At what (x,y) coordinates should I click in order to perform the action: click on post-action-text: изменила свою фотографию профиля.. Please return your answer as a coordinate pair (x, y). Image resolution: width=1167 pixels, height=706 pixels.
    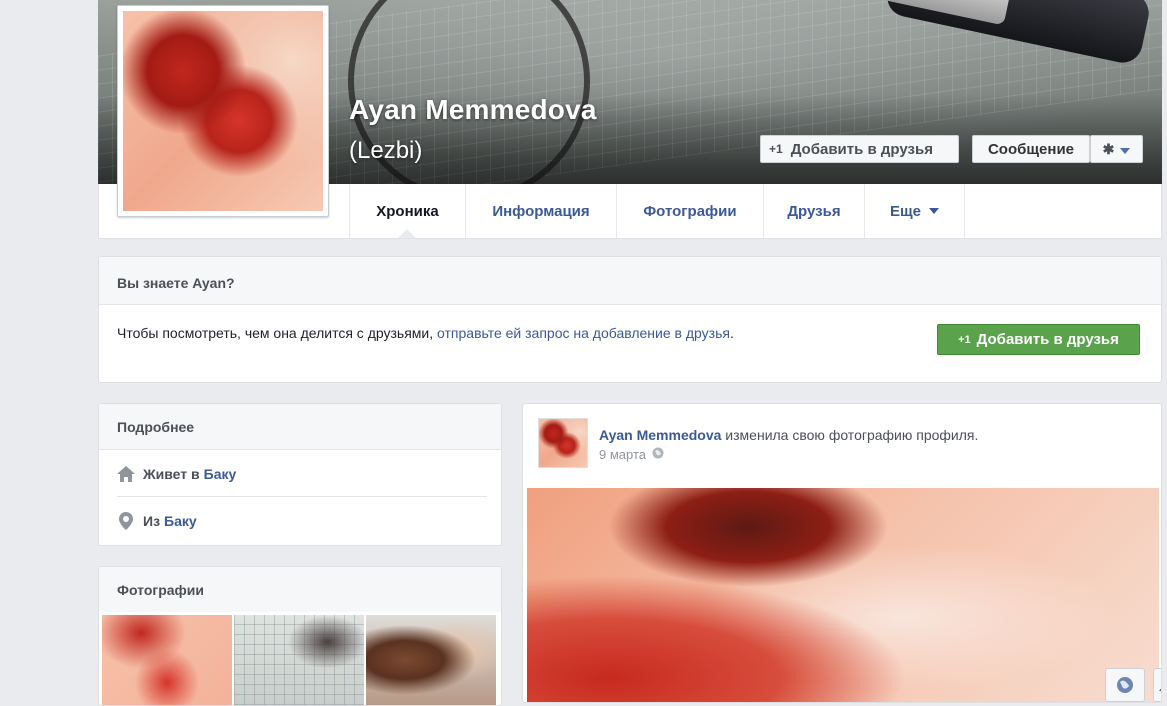
    Looking at the image, I should click on (850, 435).